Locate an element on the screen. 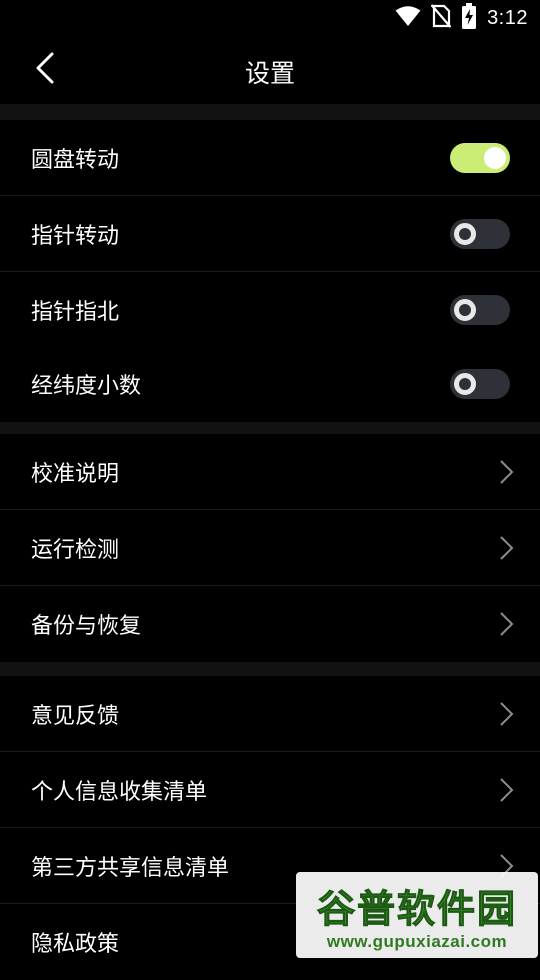 This screenshot has height=980, width=540. row-label: 校准说明 is located at coordinates (75, 474).